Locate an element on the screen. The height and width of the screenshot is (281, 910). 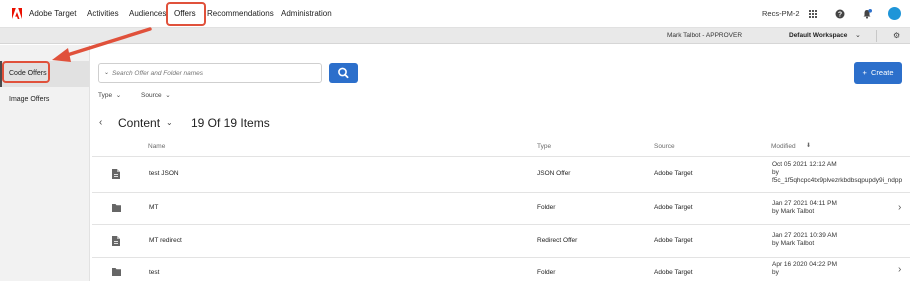
nav-recommendations: Recommendations is located at coordinates (240, 13).